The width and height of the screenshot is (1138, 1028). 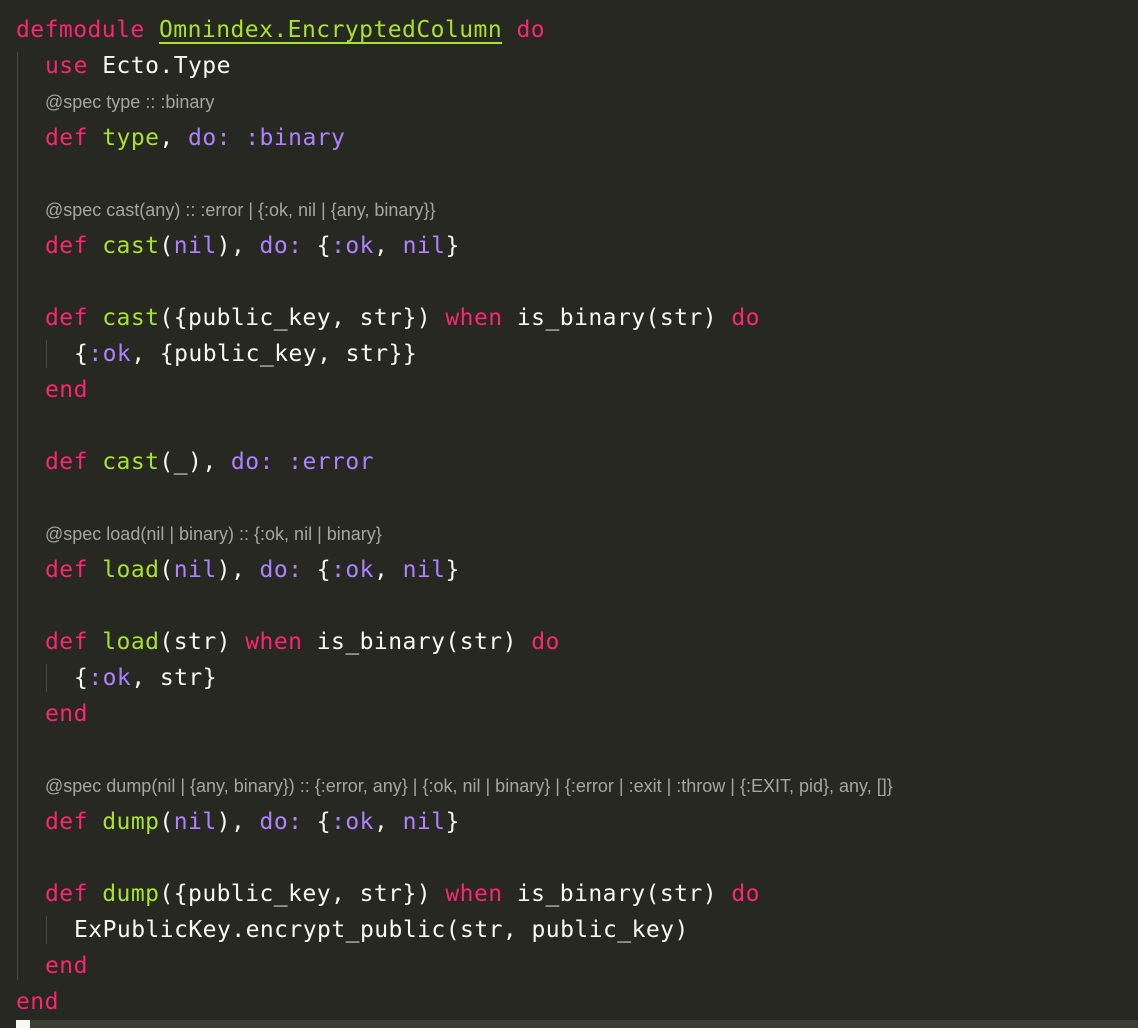 I want to click on code-line: def cast(_), do: :error, so click(x=209, y=462).